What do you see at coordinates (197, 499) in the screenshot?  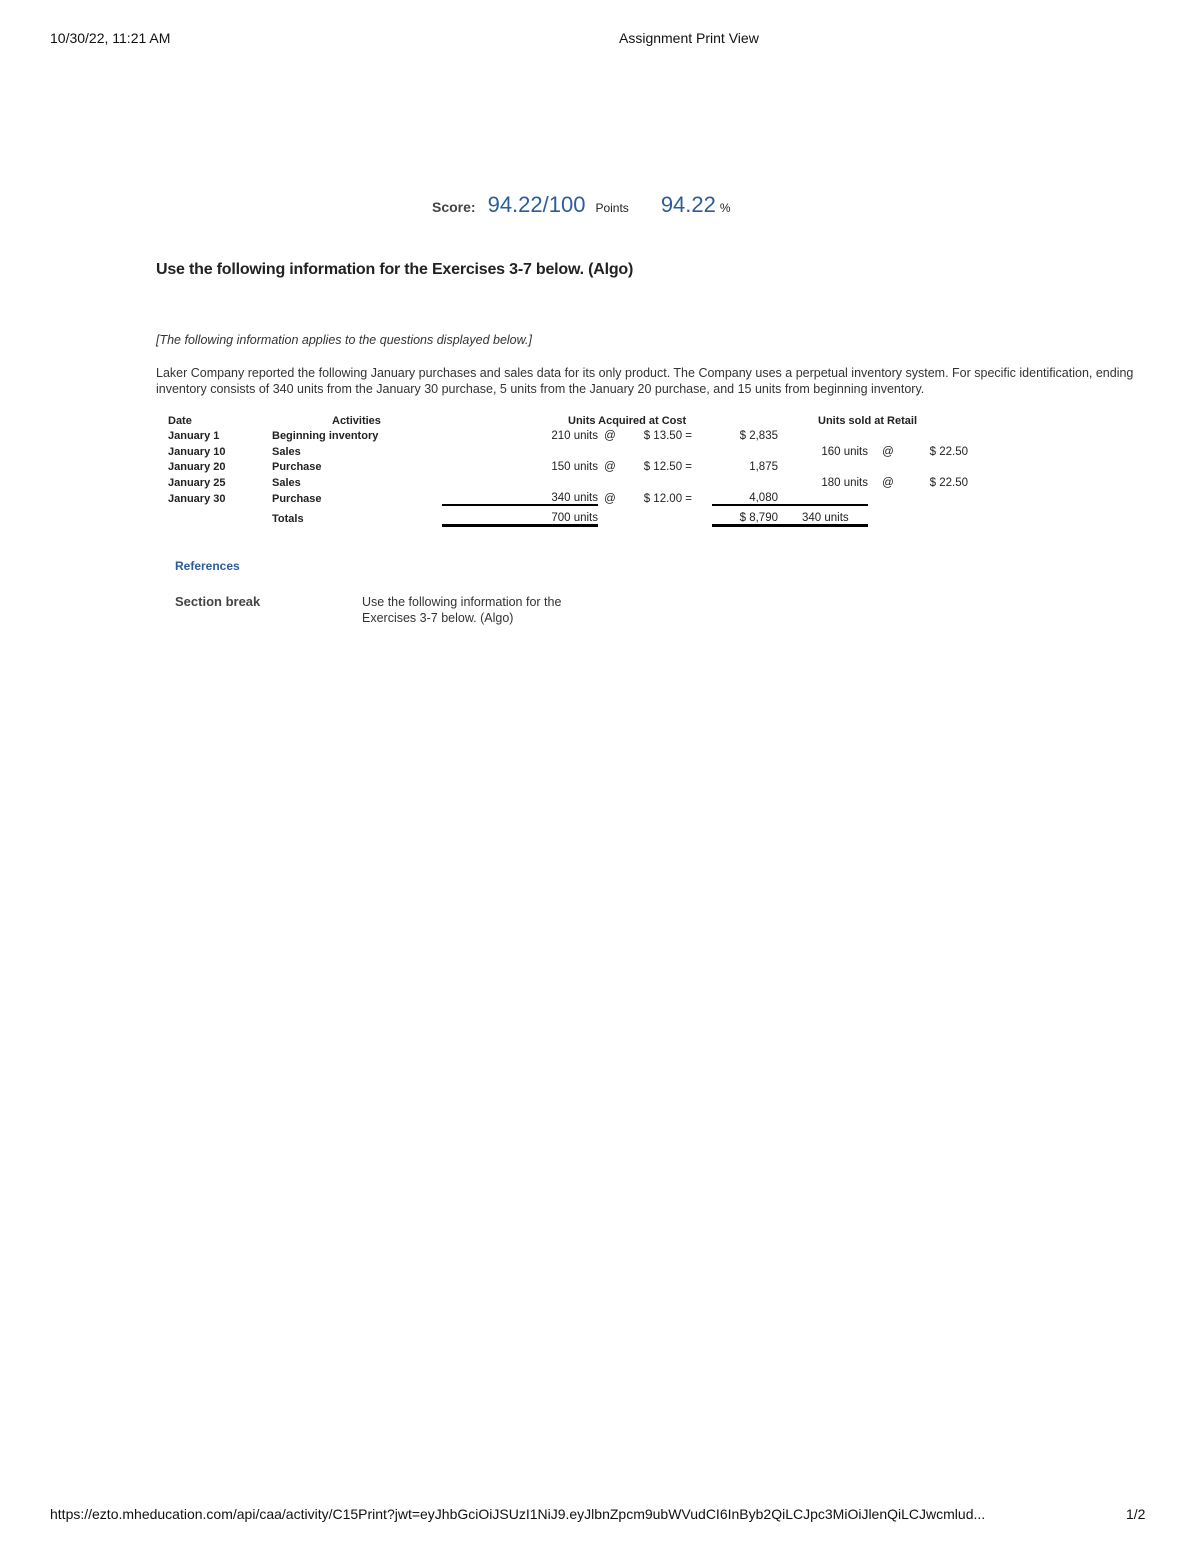 I see `row-date: January 30` at bounding box center [197, 499].